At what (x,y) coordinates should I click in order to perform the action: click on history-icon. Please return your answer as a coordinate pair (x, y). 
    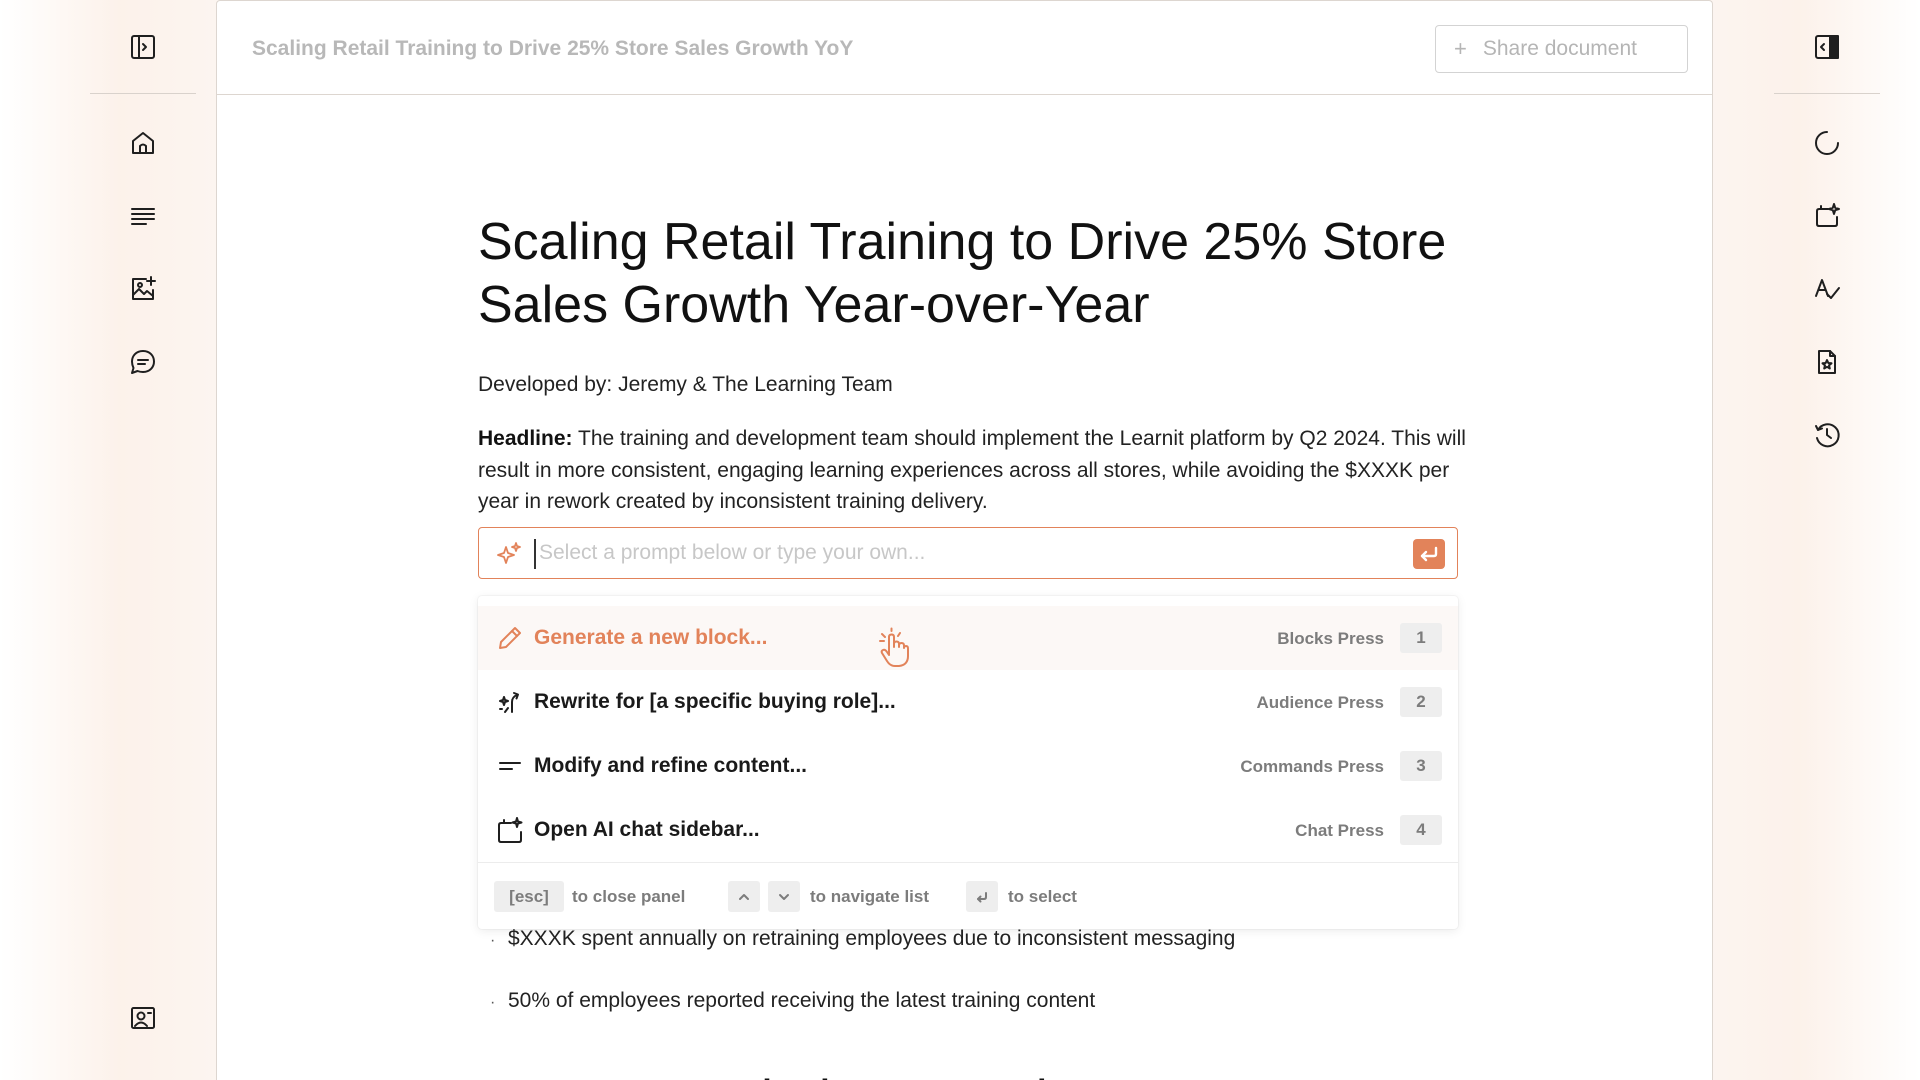
    Looking at the image, I should click on (1827, 435).